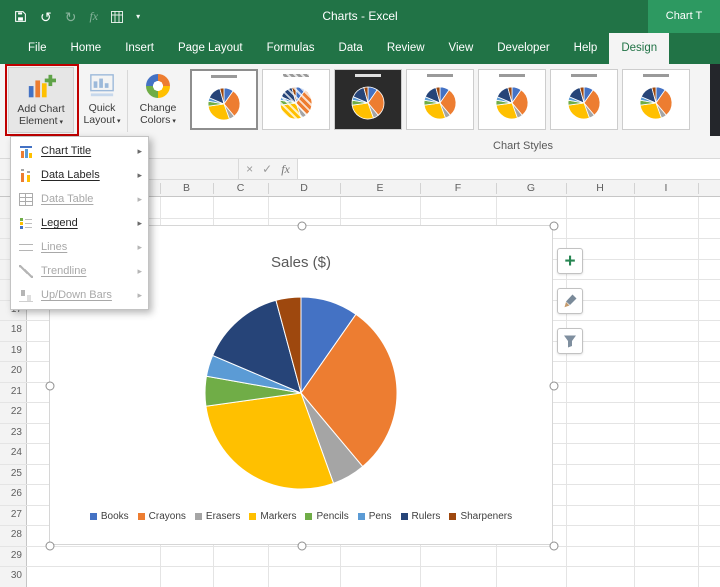 Image resolution: width=720 pixels, height=587 pixels. What do you see at coordinates (600, 188) in the screenshot?
I see `column-header-H: H` at bounding box center [600, 188].